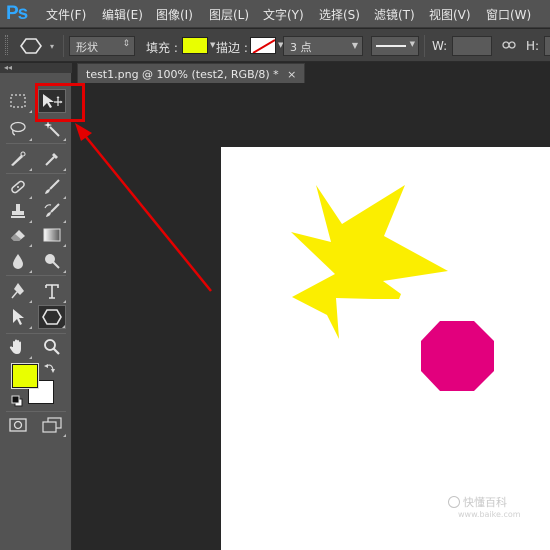 The image size is (550, 550). What do you see at coordinates (50, 369) in the screenshot?
I see `swap-colors-icon` at bounding box center [50, 369].